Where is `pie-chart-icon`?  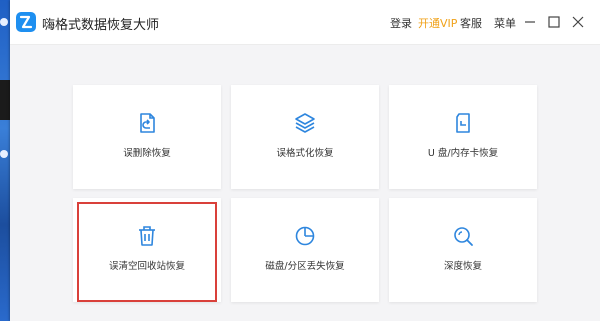 pie-chart-icon is located at coordinates (305, 236).